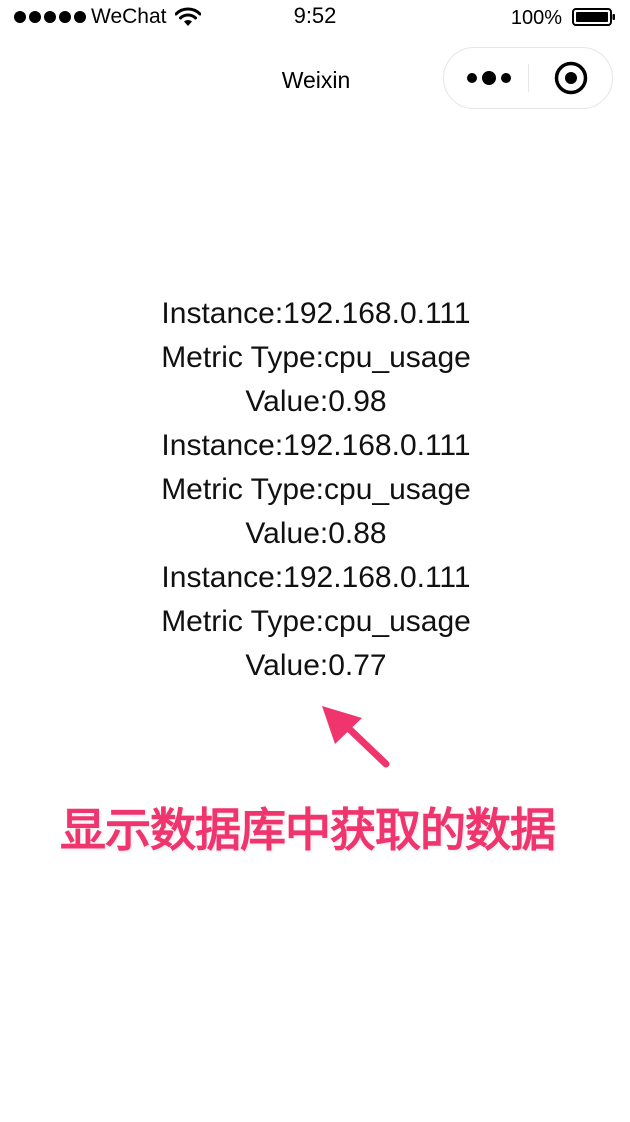 The image size is (630, 1122). I want to click on value-text: Value:0.88, so click(316, 533).